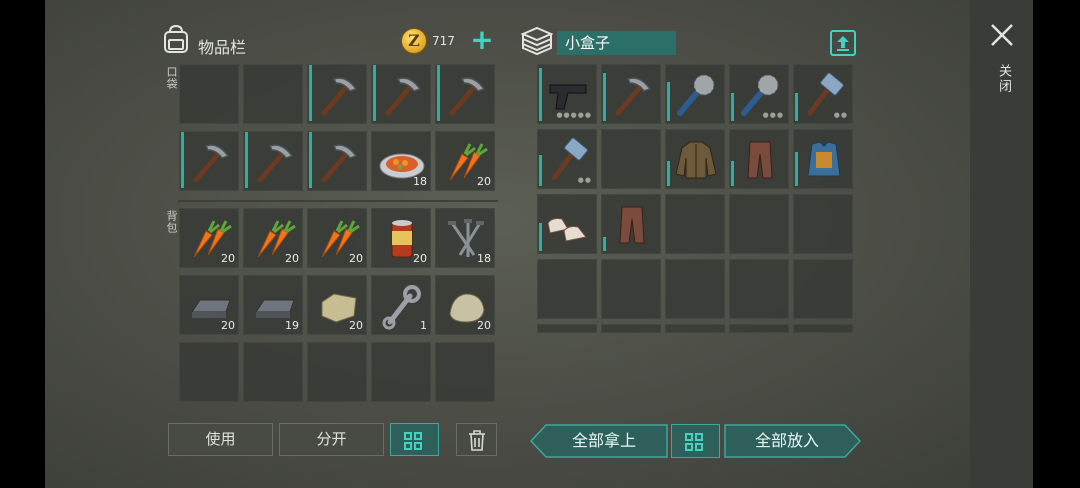 The height and width of the screenshot is (488, 1080). What do you see at coordinates (401, 161) in the screenshot?
I see `pocket-slot: 18` at bounding box center [401, 161].